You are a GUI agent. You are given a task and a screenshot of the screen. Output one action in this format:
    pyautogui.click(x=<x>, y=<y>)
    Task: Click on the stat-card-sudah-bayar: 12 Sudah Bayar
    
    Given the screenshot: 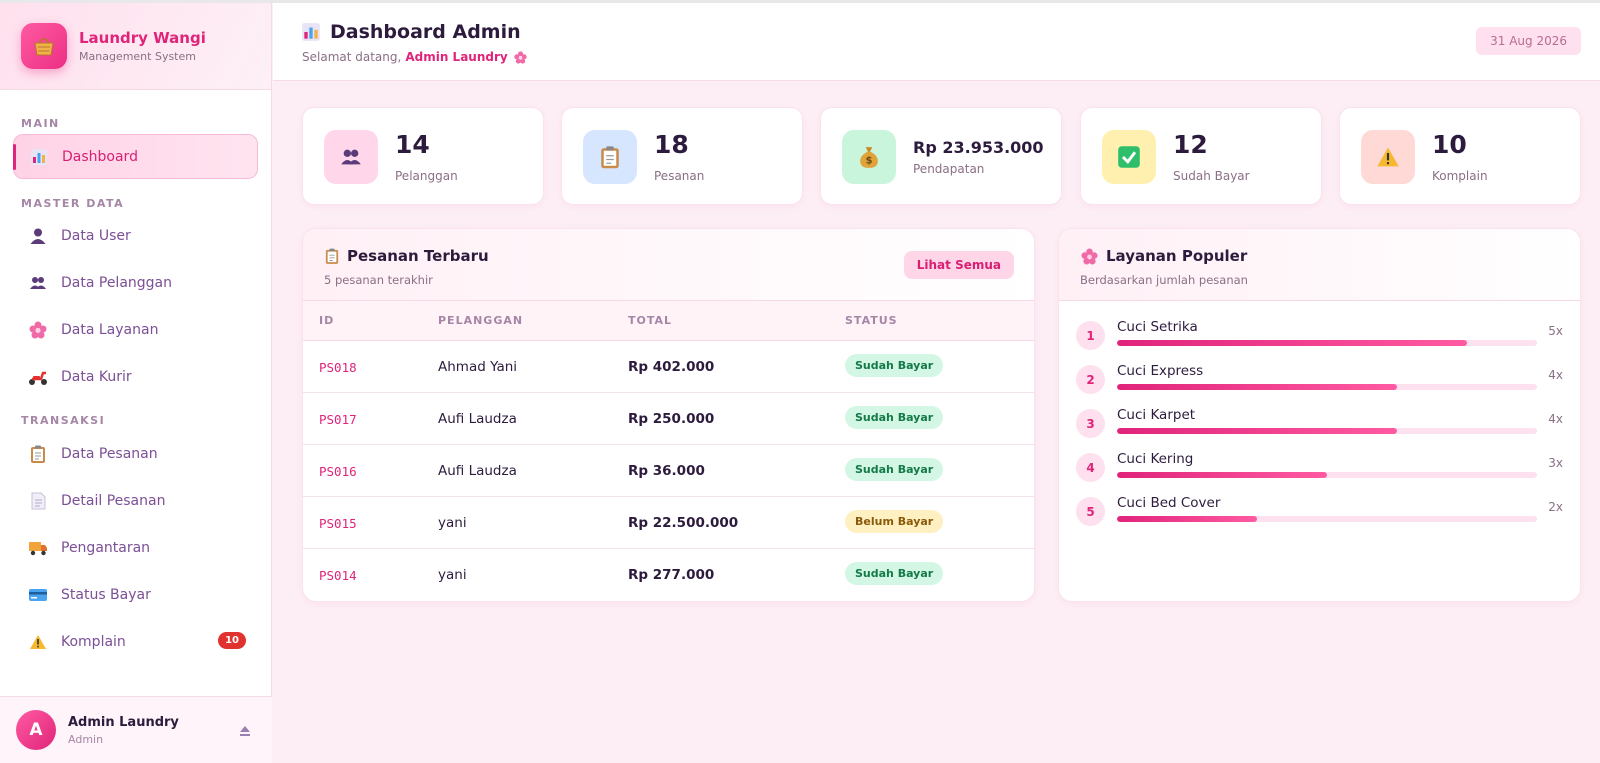 What is the action you would take?
    pyautogui.click(x=1201, y=156)
    